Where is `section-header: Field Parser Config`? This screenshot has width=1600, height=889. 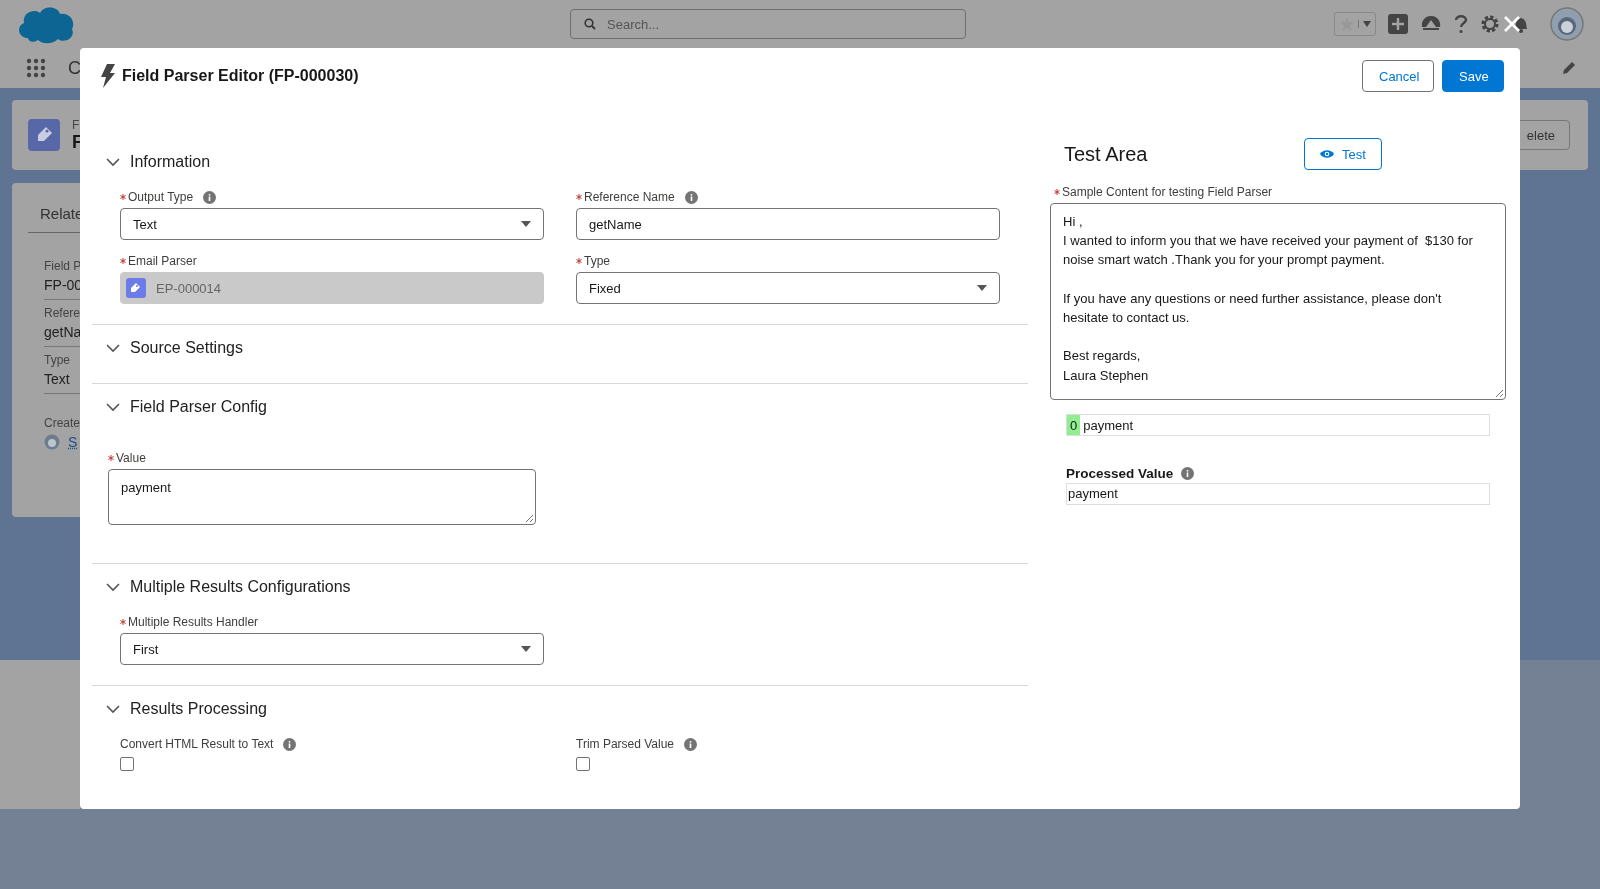 section-header: Field Parser Config is located at coordinates (560, 407).